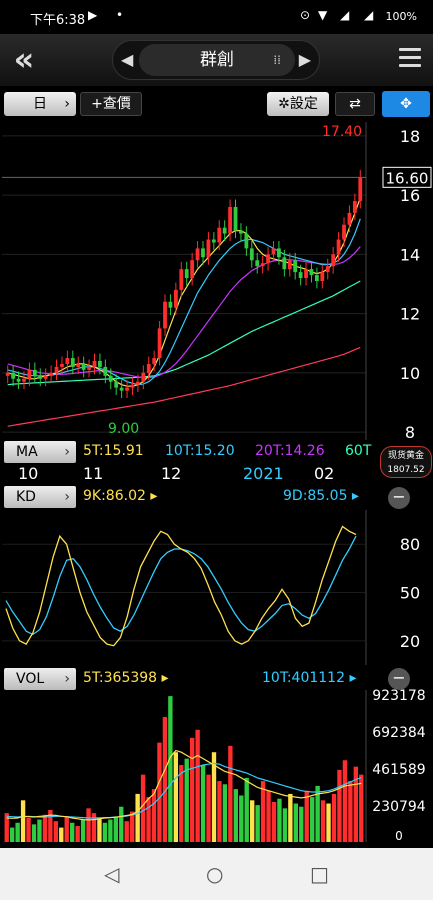  I want to click on home-circle-icon: ○, so click(214, 874).